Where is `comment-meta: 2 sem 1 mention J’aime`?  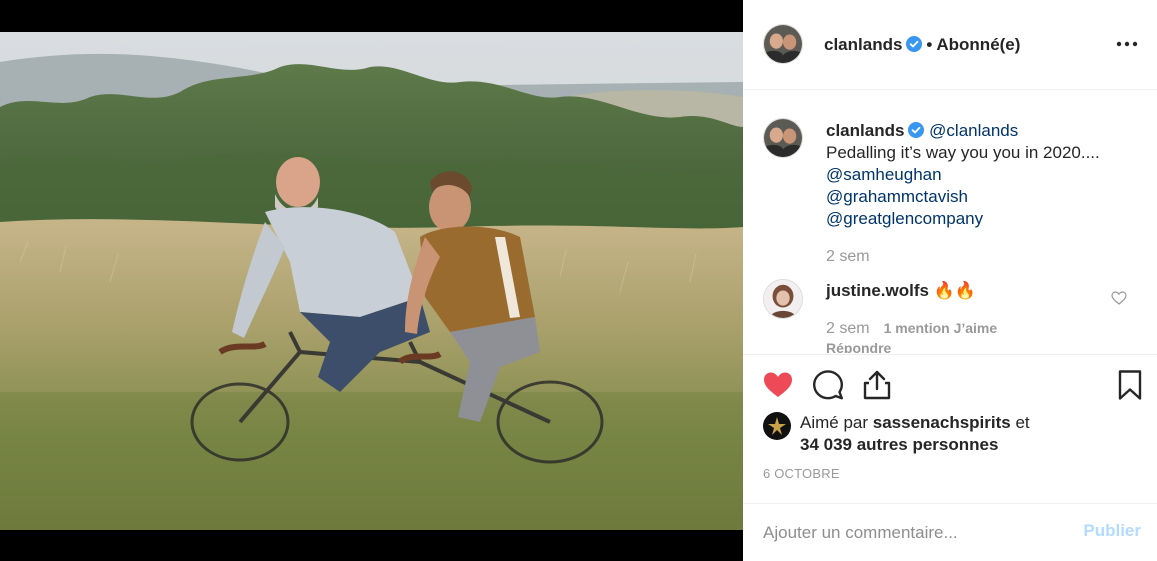 comment-meta: 2 sem 1 mention J’aime is located at coordinates (911, 329).